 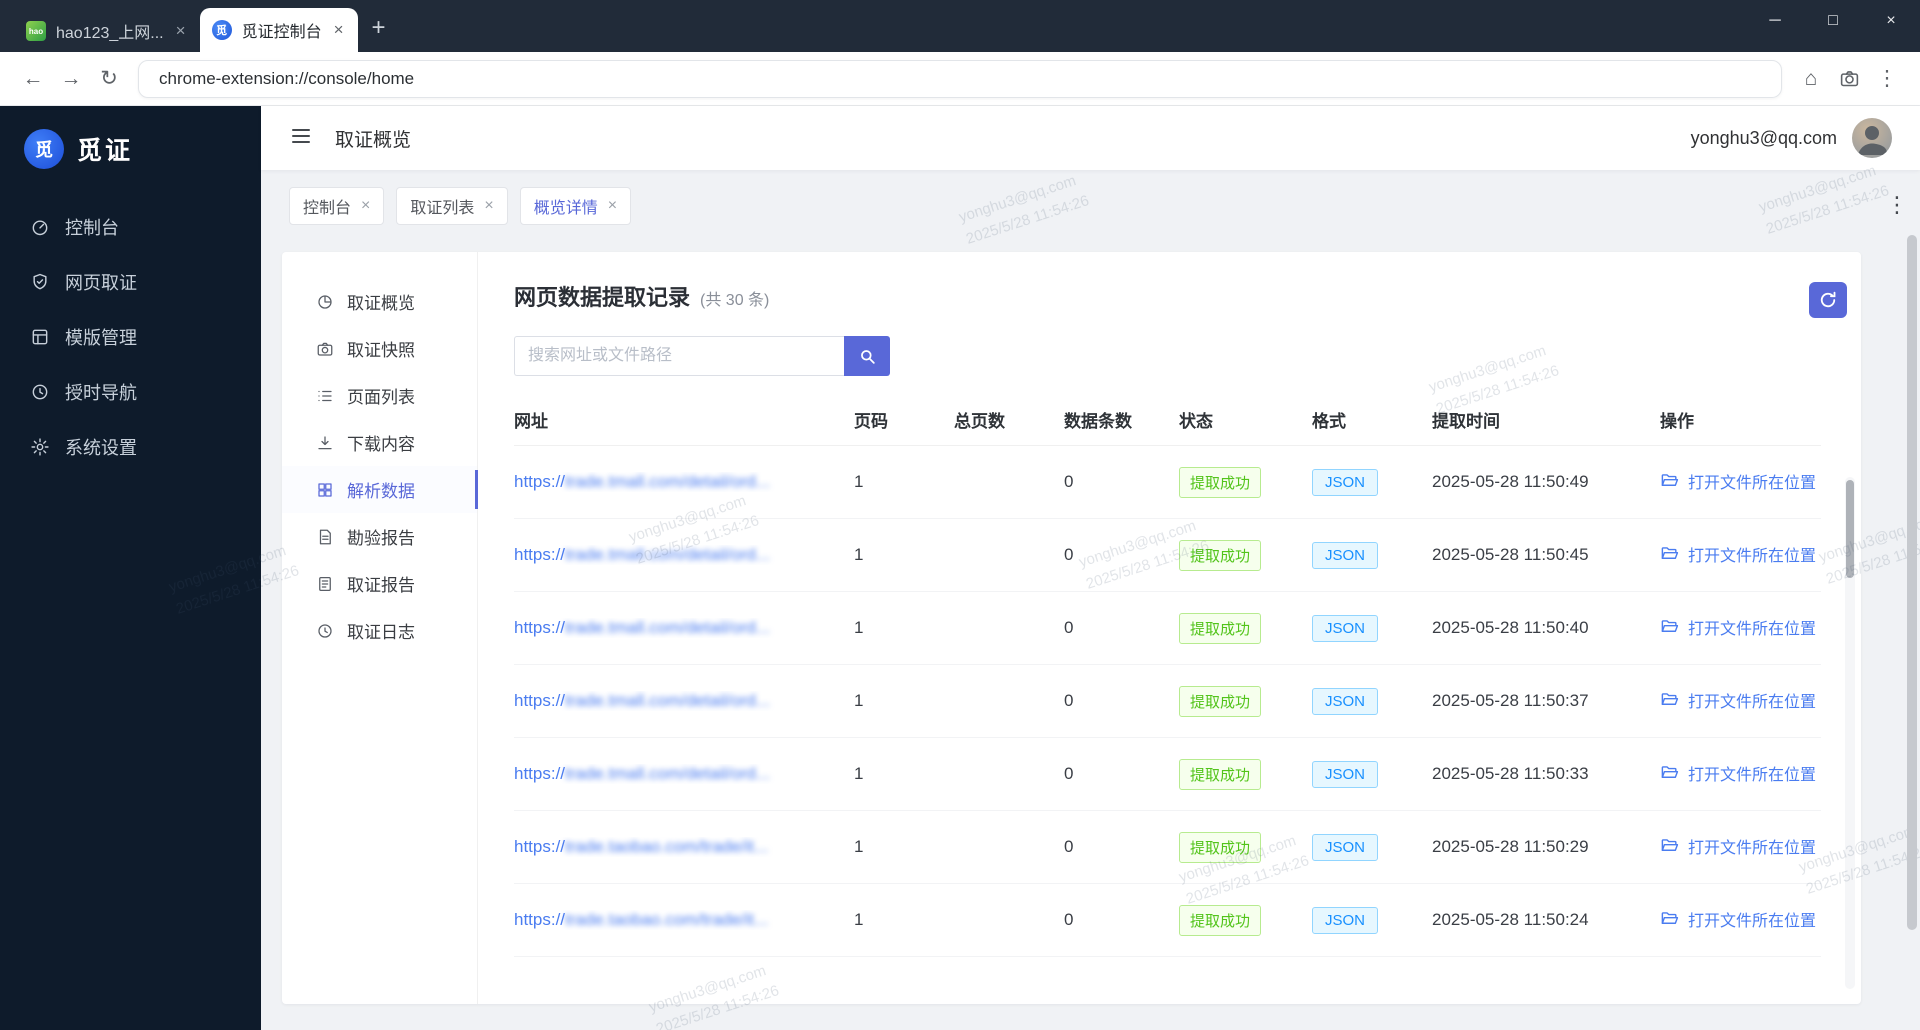 I want to click on status-cell: 提取成功, so click(x=1245, y=555).